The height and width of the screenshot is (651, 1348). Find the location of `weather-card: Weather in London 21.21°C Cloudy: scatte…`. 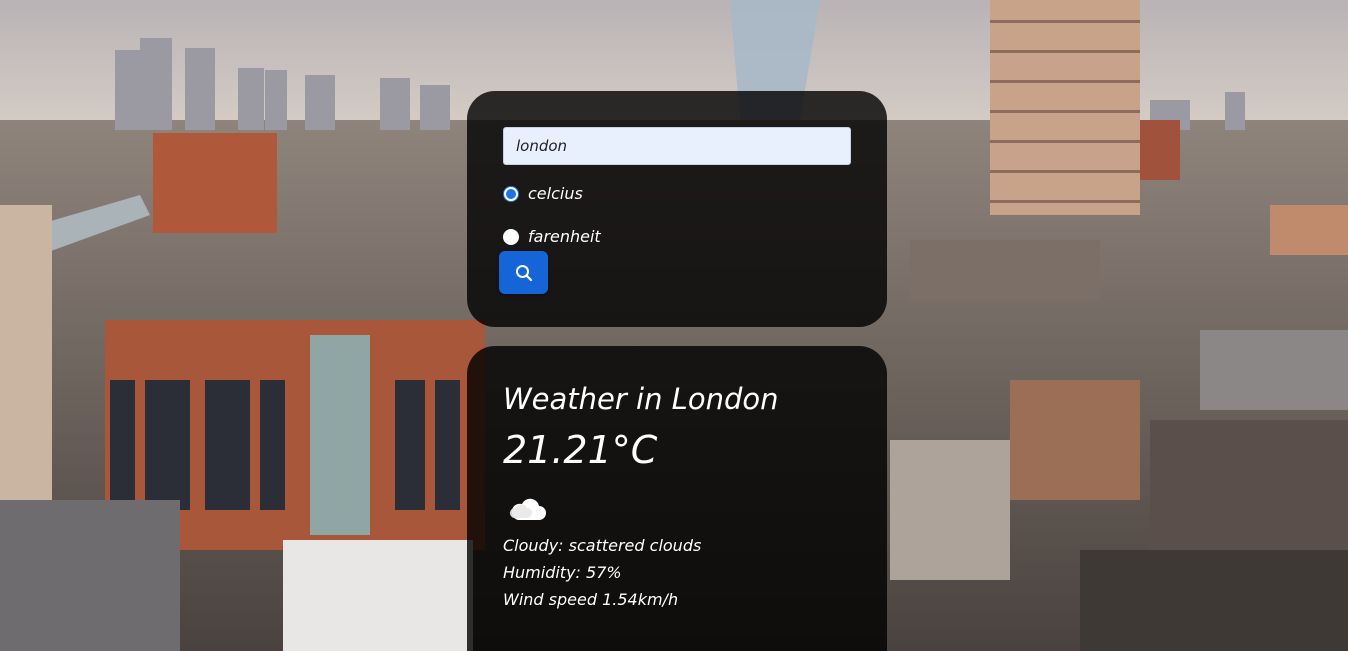

weather-card: Weather in London 21.21°C Cloudy: scatte… is located at coordinates (677, 498).